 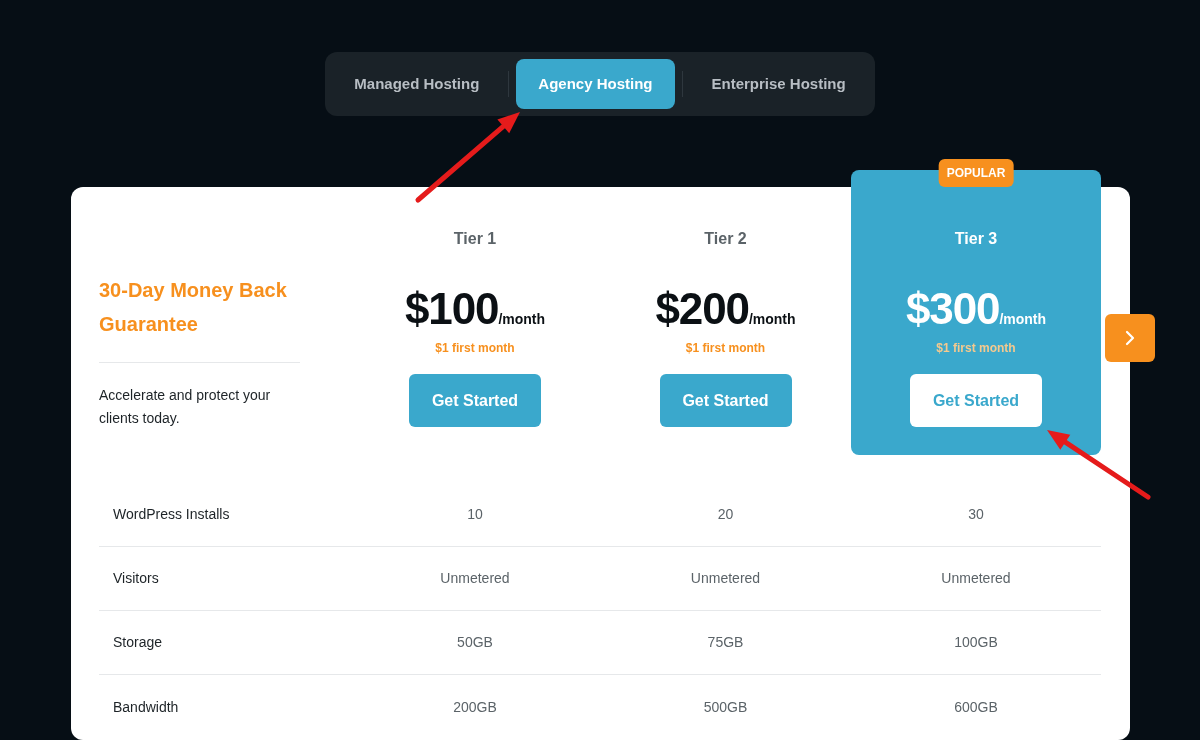 I want to click on plan-tab: Agency Hosting, so click(x=595, y=84).